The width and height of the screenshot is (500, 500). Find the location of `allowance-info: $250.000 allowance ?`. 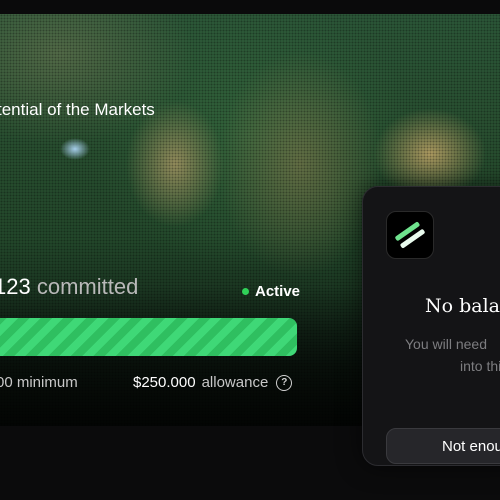

allowance-info: $250.000 allowance ? is located at coordinates (213, 382).